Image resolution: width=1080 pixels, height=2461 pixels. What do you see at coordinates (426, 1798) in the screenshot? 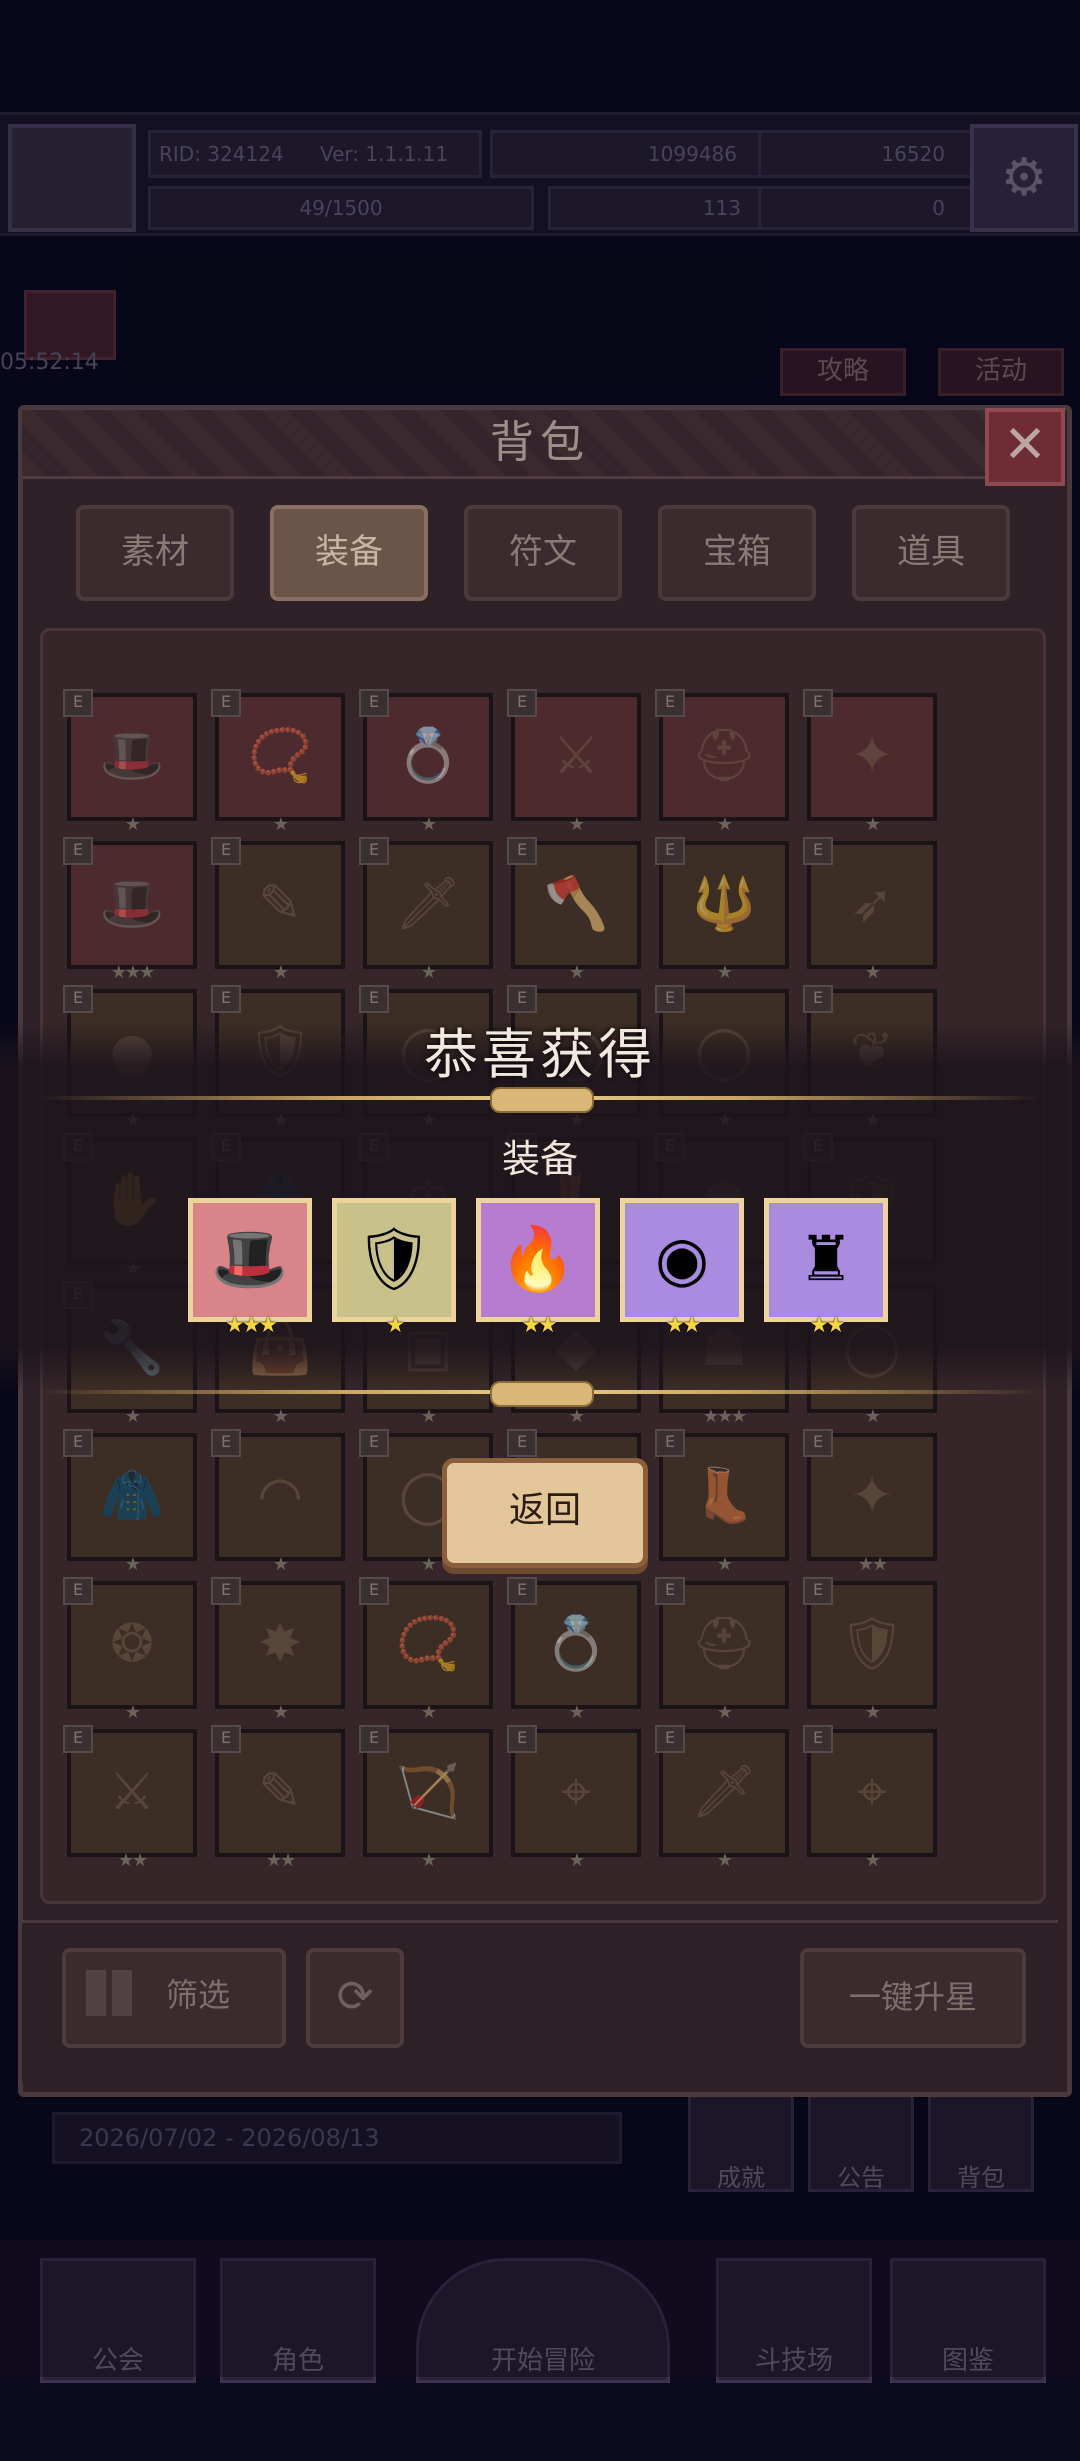
I see `equipment-slot: 🏹 E ★` at bounding box center [426, 1798].